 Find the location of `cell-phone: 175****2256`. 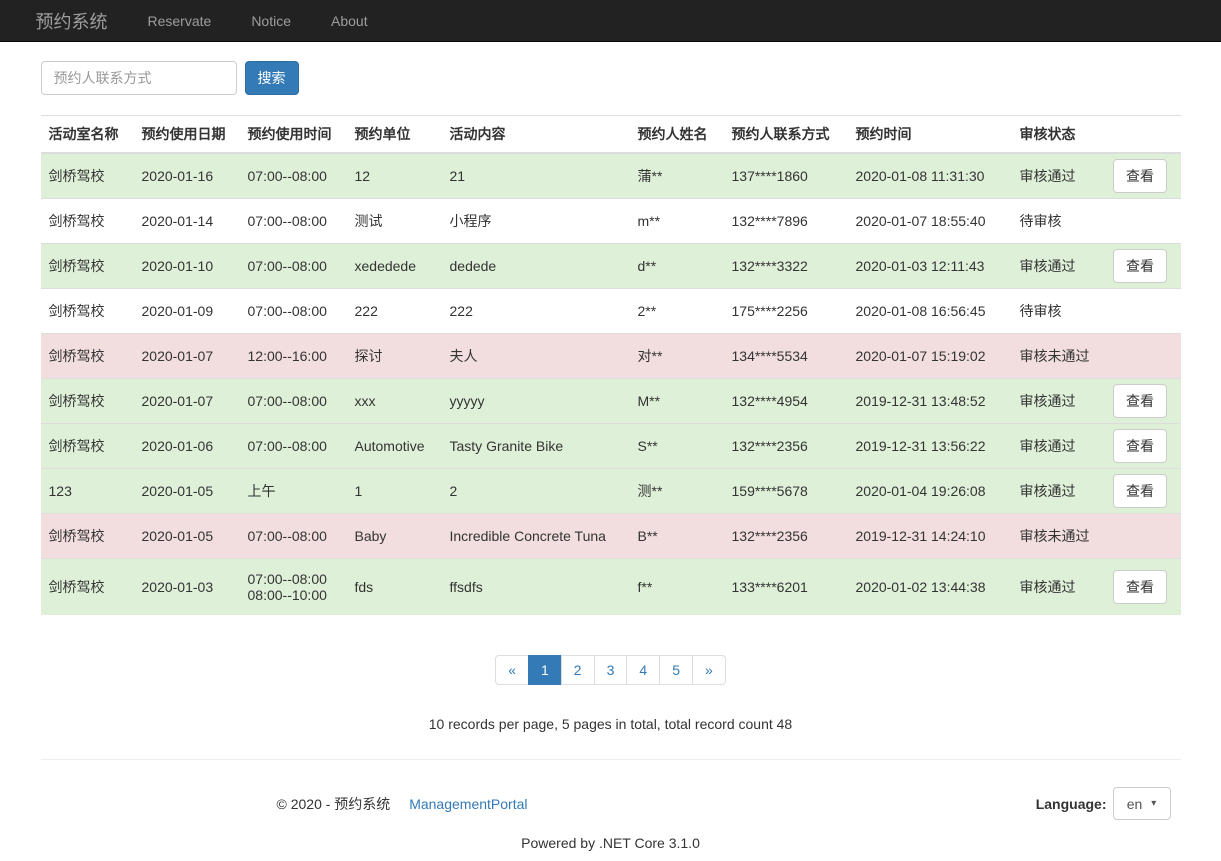

cell-phone: 175****2256 is located at coordinates (785, 311).